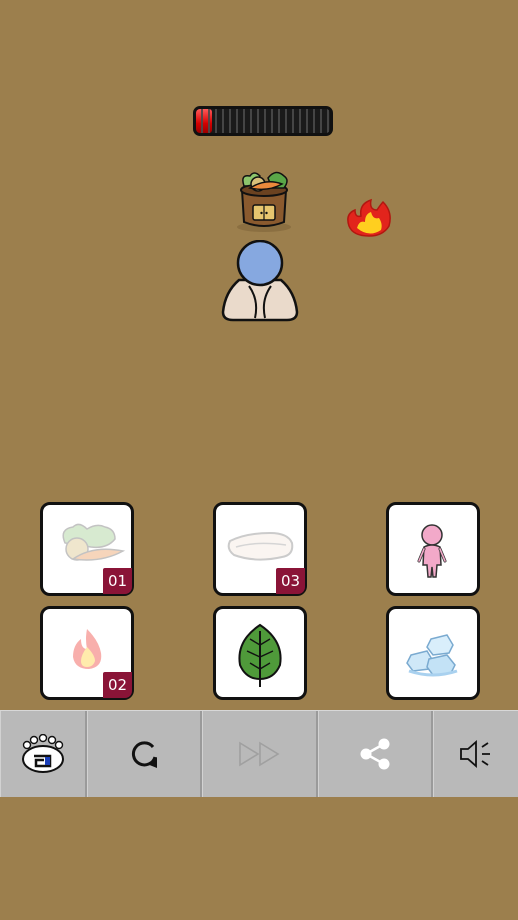  I want to click on item-count-badge: 01, so click(117, 581).